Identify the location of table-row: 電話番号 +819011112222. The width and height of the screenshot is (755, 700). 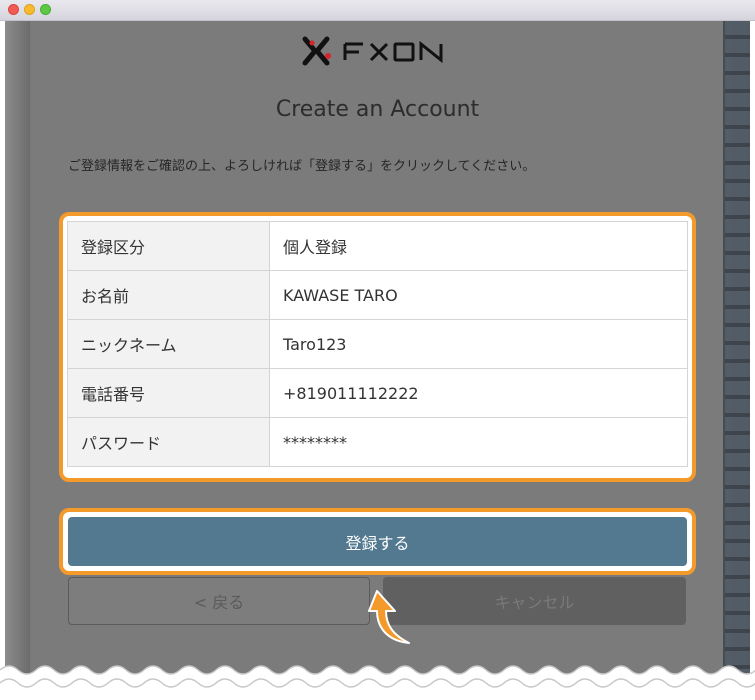
(377, 393).